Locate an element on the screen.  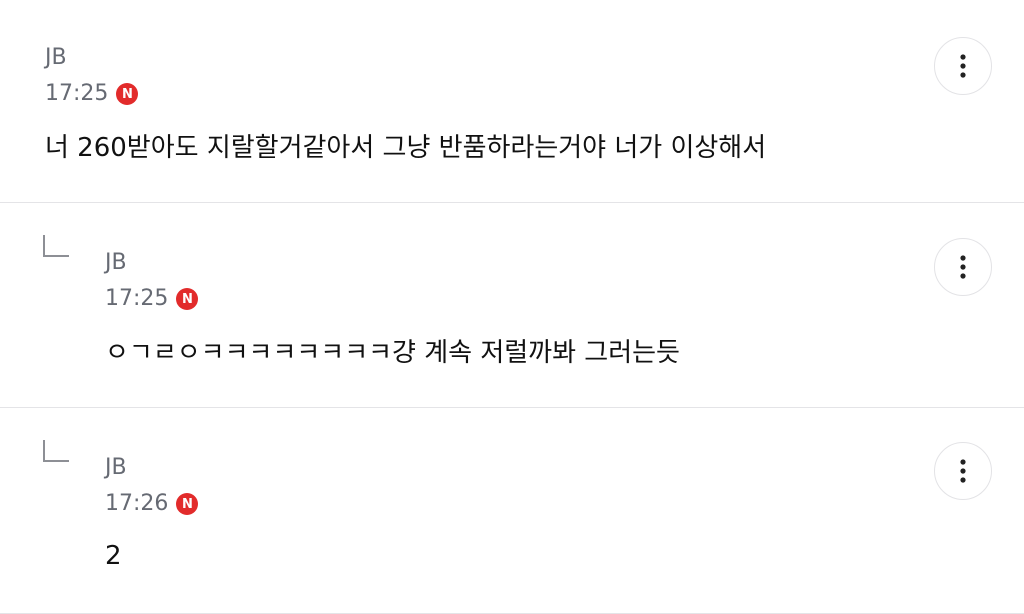
comment-meta: 17:26 N is located at coordinates (152, 504).